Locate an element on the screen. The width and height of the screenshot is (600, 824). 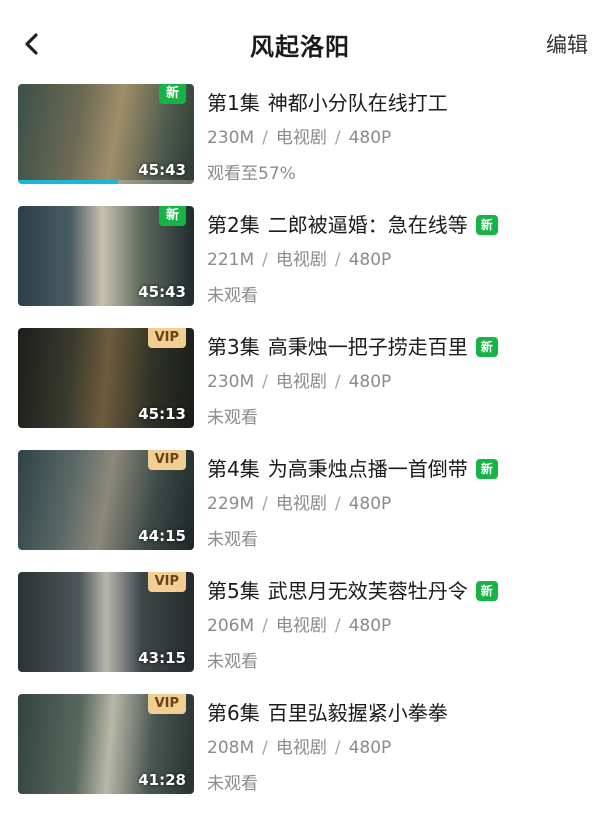
episode-meta: 229M / 电视剧/480P is located at coordinates (299, 504).